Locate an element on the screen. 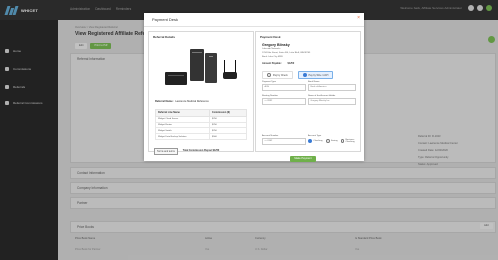  payment-method-options: Pay by Check Pay by Wire / ACH is located at coordinates (298, 75).